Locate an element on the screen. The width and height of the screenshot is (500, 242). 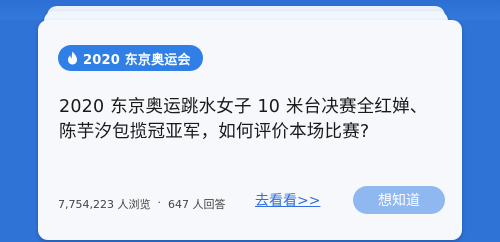
question-line-2: 陈芋汐包揽冠亚军，如何评价本场比赛? is located at coordinates (214, 132).